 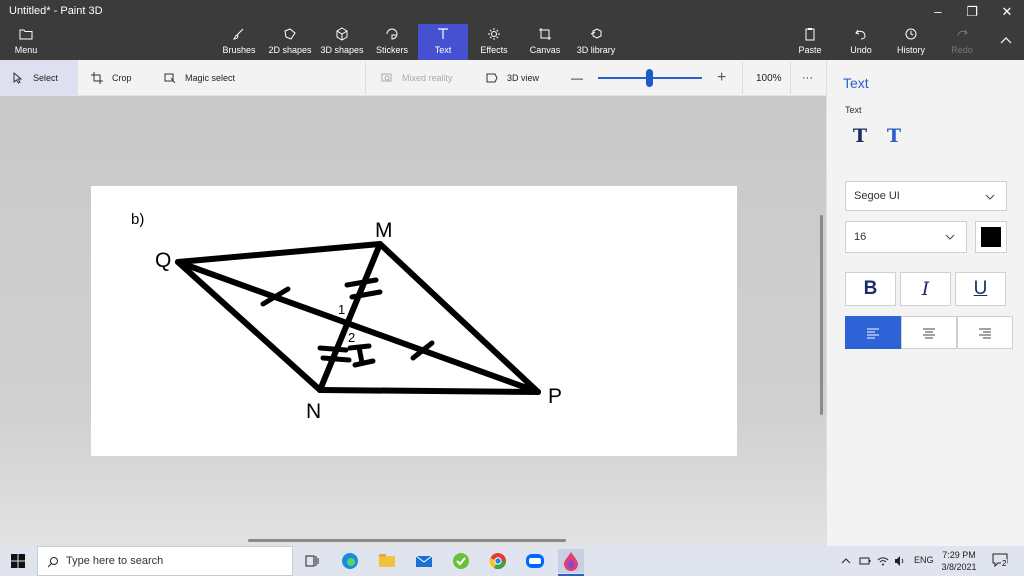 What do you see at coordinates (427, 78) in the screenshot?
I see `mixed-reality-label: Mixed reality` at bounding box center [427, 78].